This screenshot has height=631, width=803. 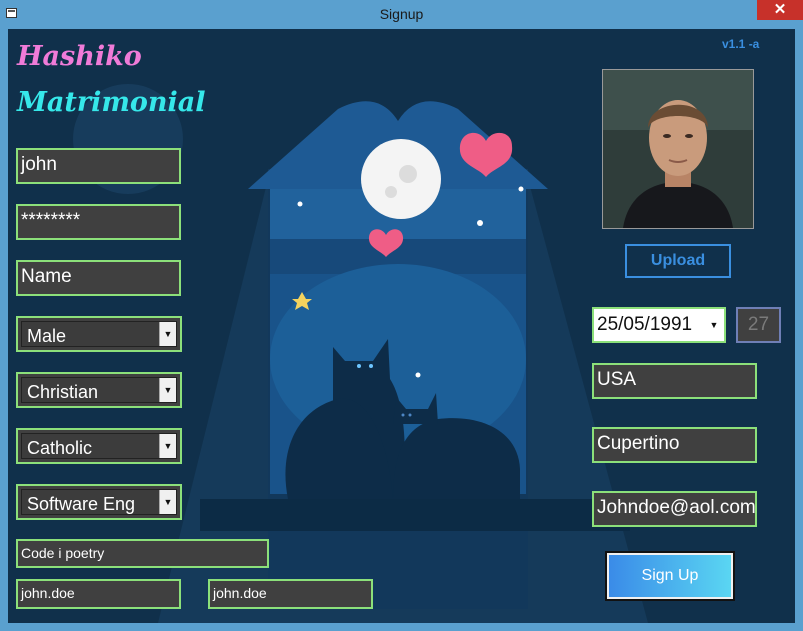 What do you see at coordinates (98, 166) in the screenshot?
I see `username-field: john` at bounding box center [98, 166].